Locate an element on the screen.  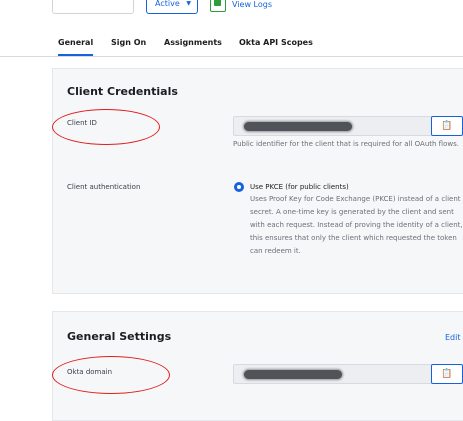
tab-general: General is located at coordinates (75, 42).